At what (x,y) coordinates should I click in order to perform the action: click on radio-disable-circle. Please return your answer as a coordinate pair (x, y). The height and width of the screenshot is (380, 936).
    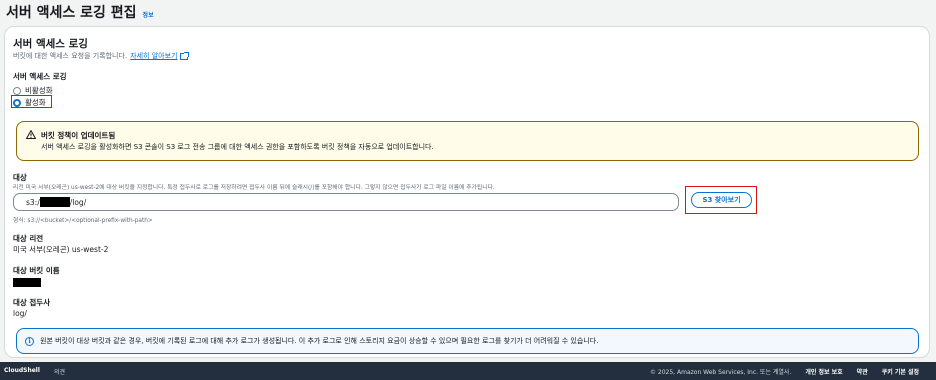
    Looking at the image, I should click on (17, 90).